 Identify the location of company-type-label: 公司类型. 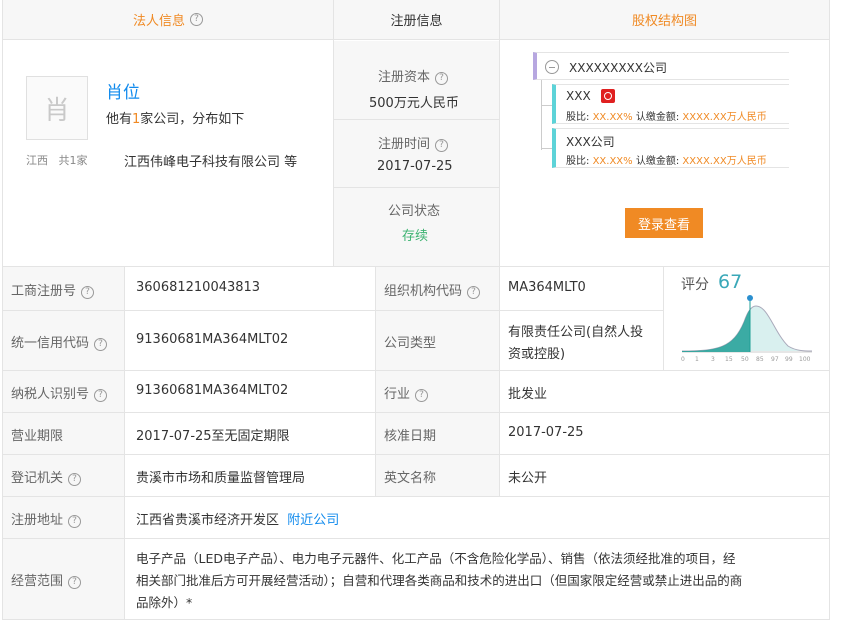
(410, 343).